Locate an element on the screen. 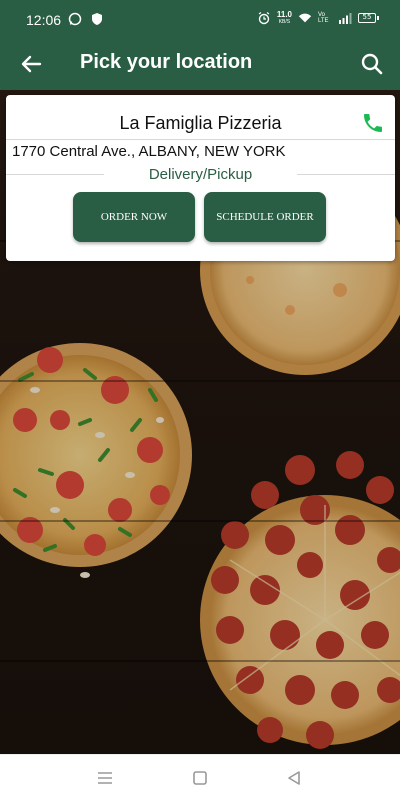 The height and width of the screenshot is (800, 400). arrow-left-icon is located at coordinates (32, 64).